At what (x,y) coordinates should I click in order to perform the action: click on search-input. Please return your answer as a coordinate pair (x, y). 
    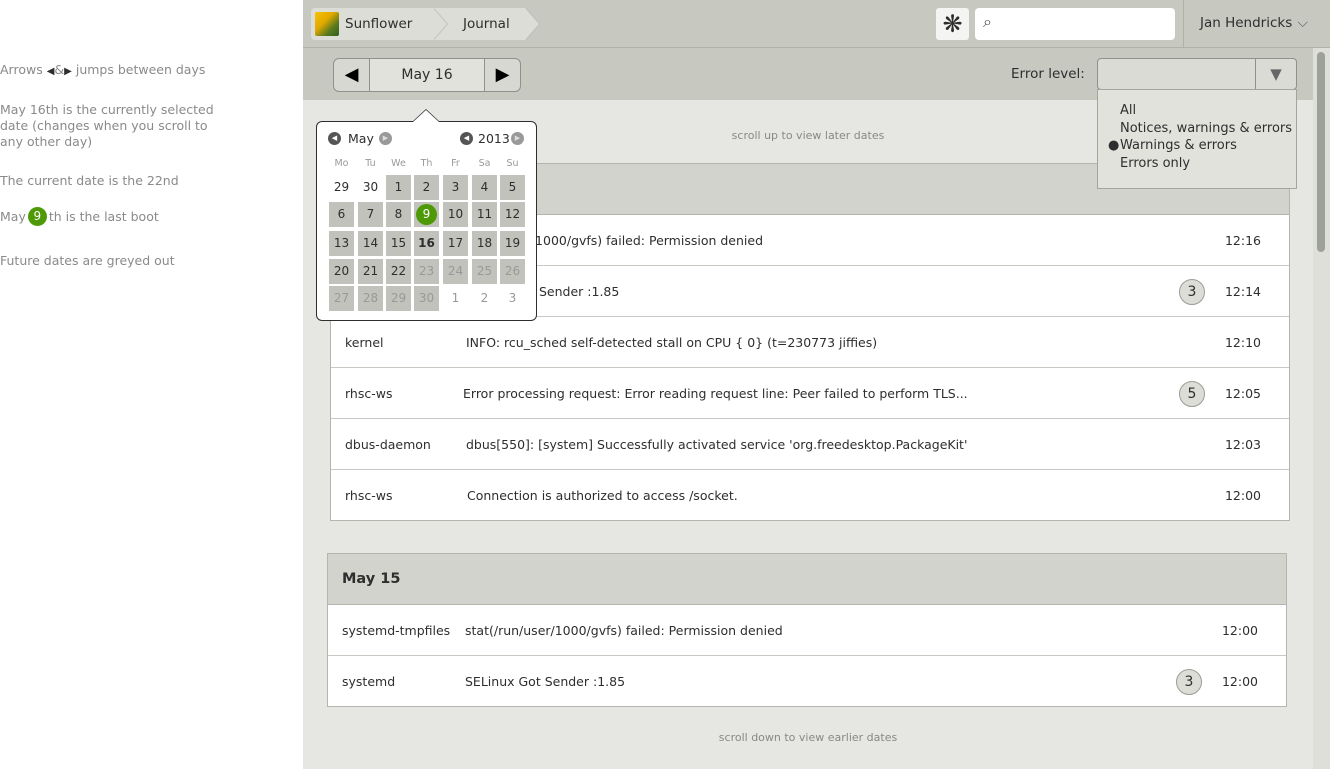
    Looking at the image, I should click on (1087, 24).